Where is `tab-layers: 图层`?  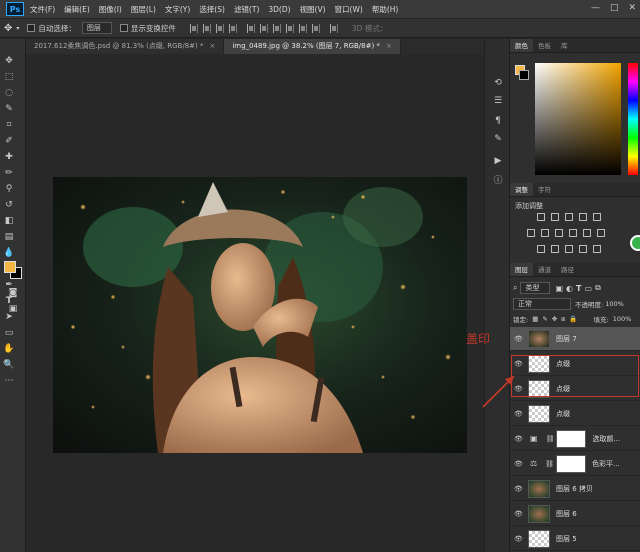
tab-layers: 图层 is located at coordinates (521, 269).